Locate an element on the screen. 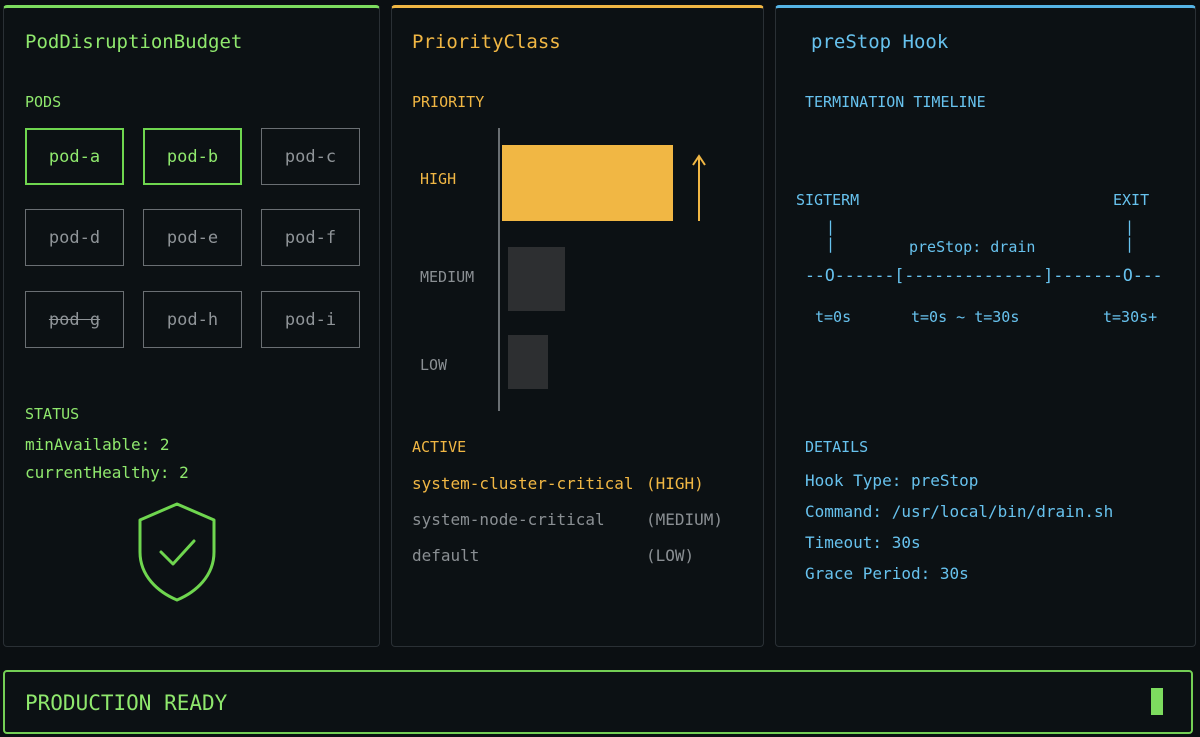  pod-card: pod-b is located at coordinates (192, 156).